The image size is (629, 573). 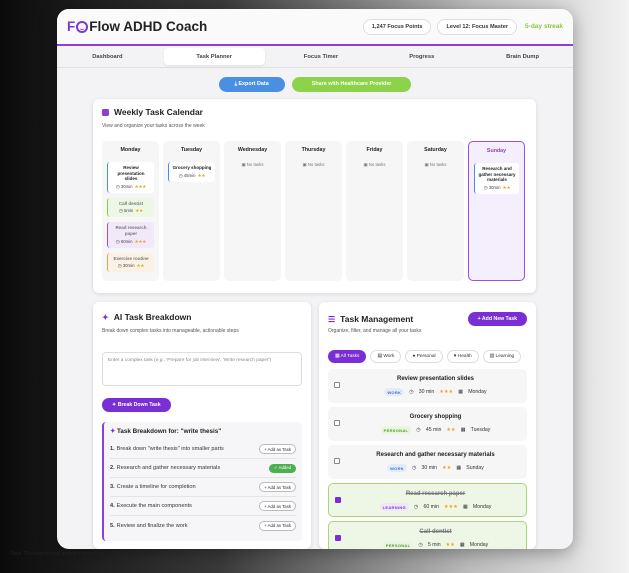 What do you see at coordinates (192, 176) in the screenshot?
I see `calendar-task-meta: ◷ 45min ★★` at bounding box center [192, 176].